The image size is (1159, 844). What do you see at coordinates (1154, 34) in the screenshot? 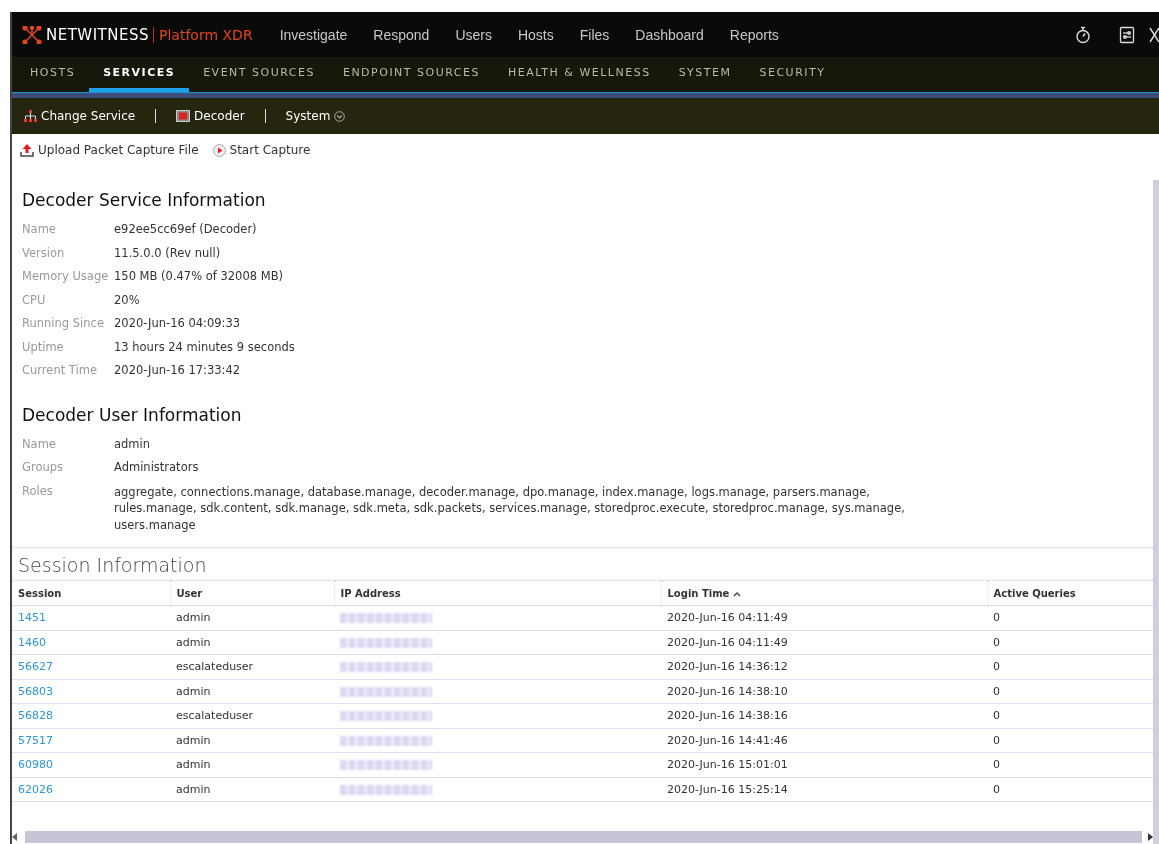
I see `tools-icon` at bounding box center [1154, 34].